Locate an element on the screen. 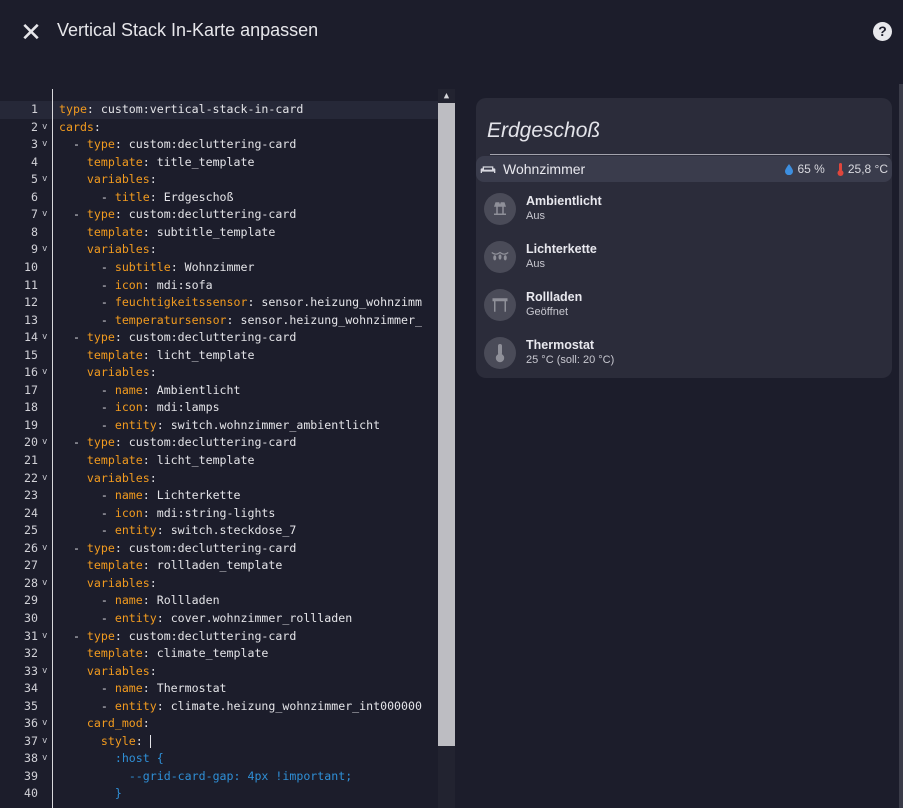 This screenshot has height=808, width=903. code-line: 31 v - type: custom:decluttering-card is located at coordinates (219, 637).